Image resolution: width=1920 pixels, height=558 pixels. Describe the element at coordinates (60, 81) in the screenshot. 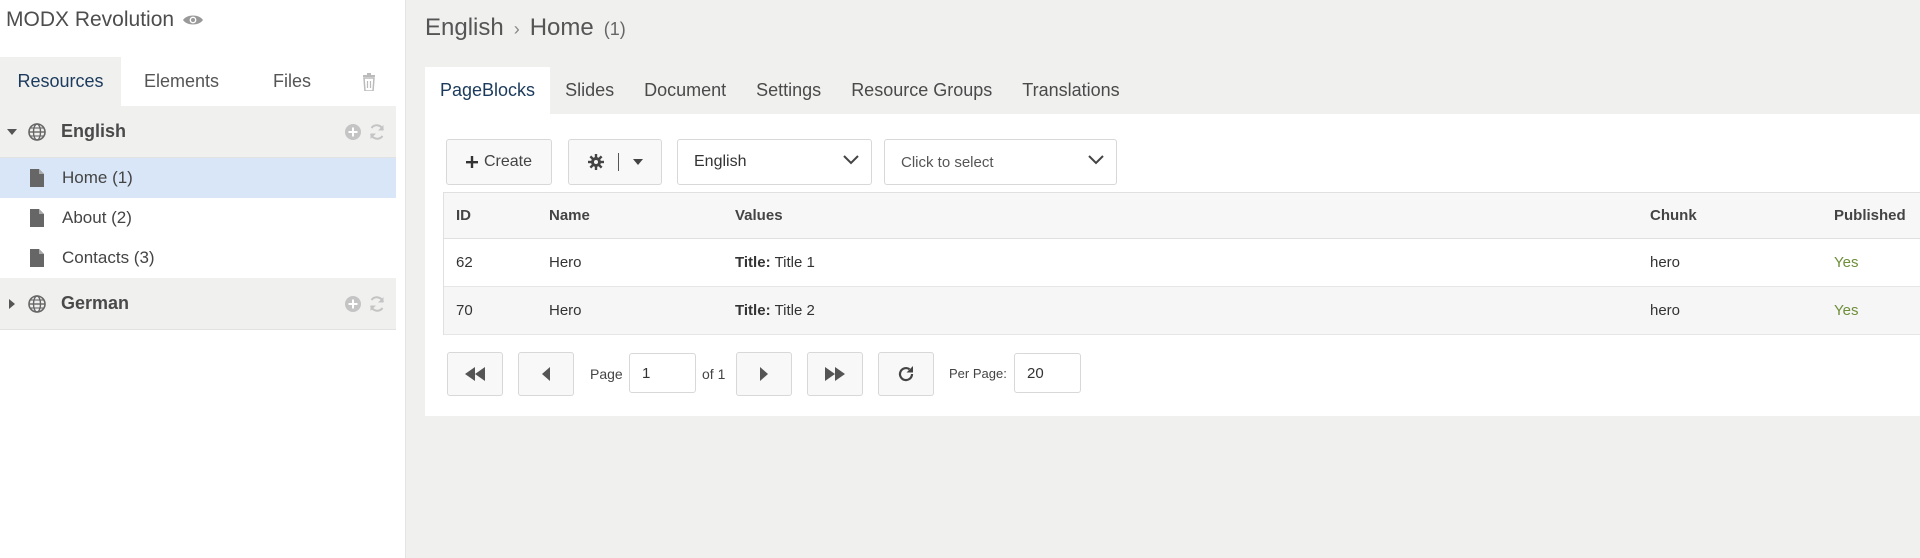

I see `tab-resources: Resources` at that location.